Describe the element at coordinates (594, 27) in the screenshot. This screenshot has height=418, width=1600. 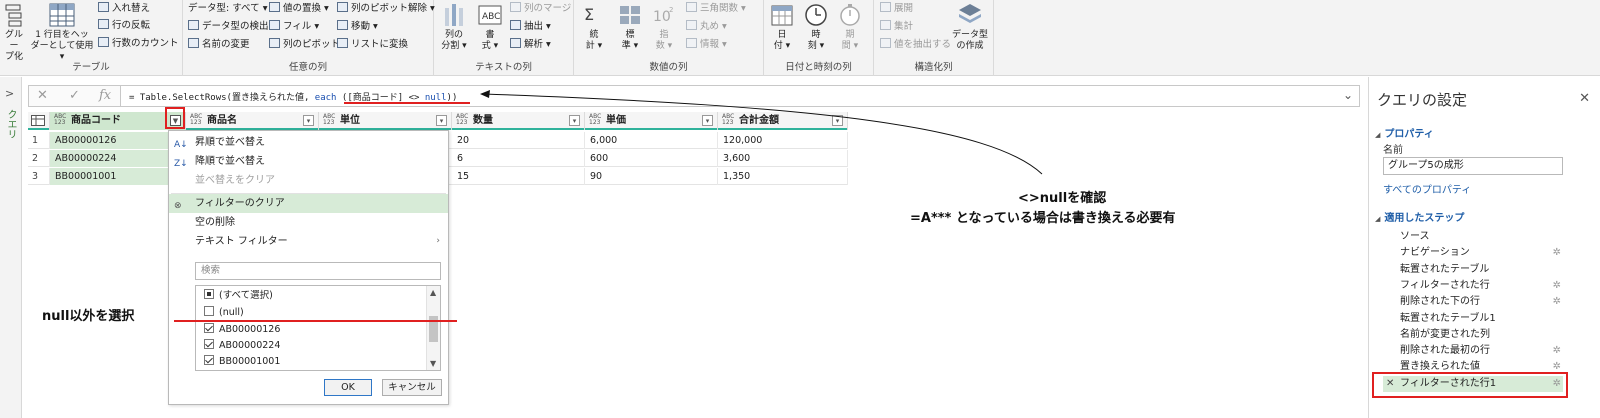
I see `statistics-button: Σ 統 計 ▾` at that location.